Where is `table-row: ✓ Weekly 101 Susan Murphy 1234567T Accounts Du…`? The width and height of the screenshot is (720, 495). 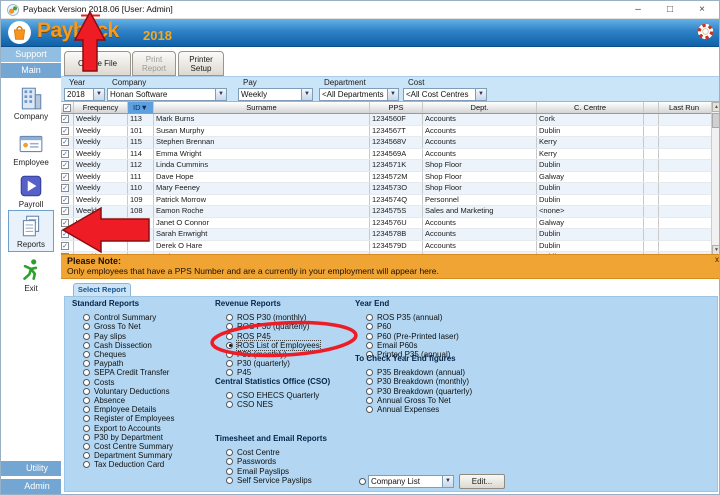 table-row: ✓ Weekly 101 Susan Murphy 1234567T Accounts Du… is located at coordinates (390, 131).